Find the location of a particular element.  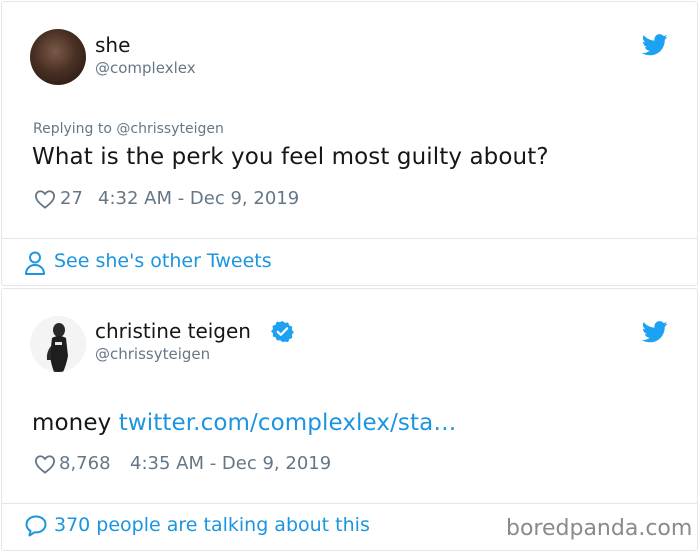

see-other-tweets-link: See she's other Tweets is located at coordinates (163, 261).